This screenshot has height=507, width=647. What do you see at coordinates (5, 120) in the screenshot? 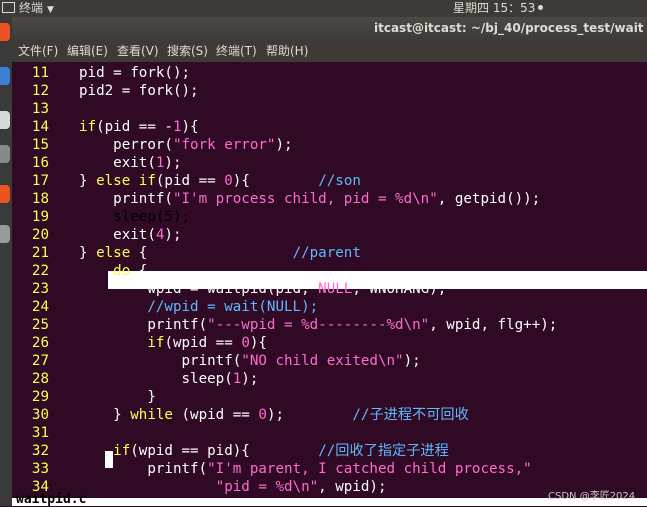
I see `launcher-browser-icon` at bounding box center [5, 120].